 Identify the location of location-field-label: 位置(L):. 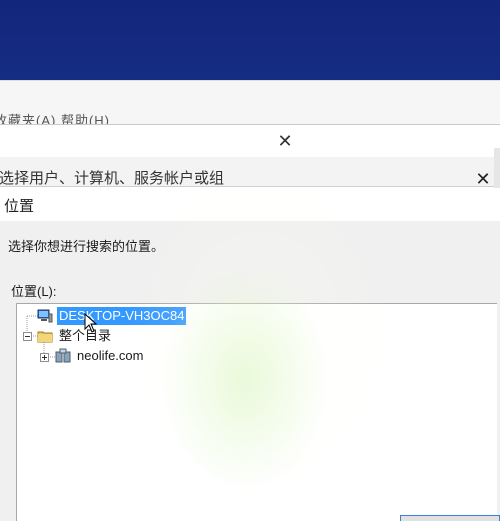
(34, 291).